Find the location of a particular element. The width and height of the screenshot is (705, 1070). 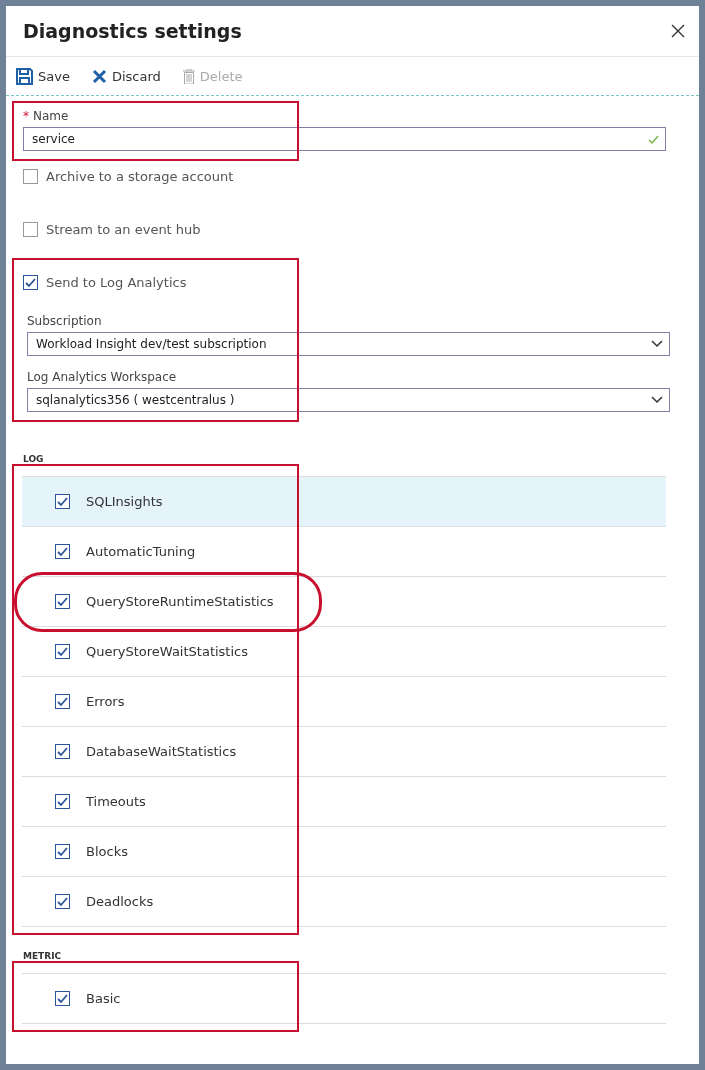

category-label: Timeouts is located at coordinates (116, 801).